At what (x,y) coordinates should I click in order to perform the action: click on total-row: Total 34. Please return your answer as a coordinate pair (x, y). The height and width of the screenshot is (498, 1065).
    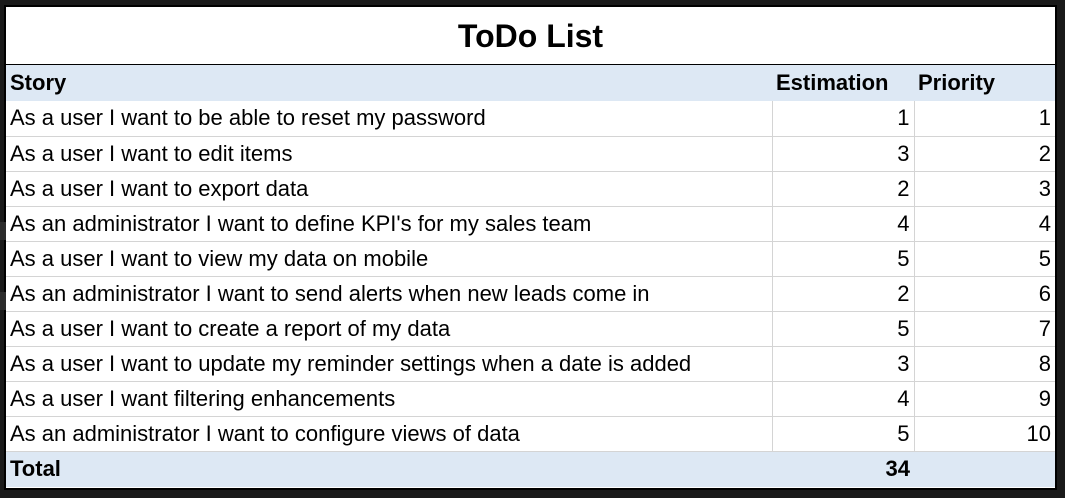
    Looking at the image, I should click on (530, 469).